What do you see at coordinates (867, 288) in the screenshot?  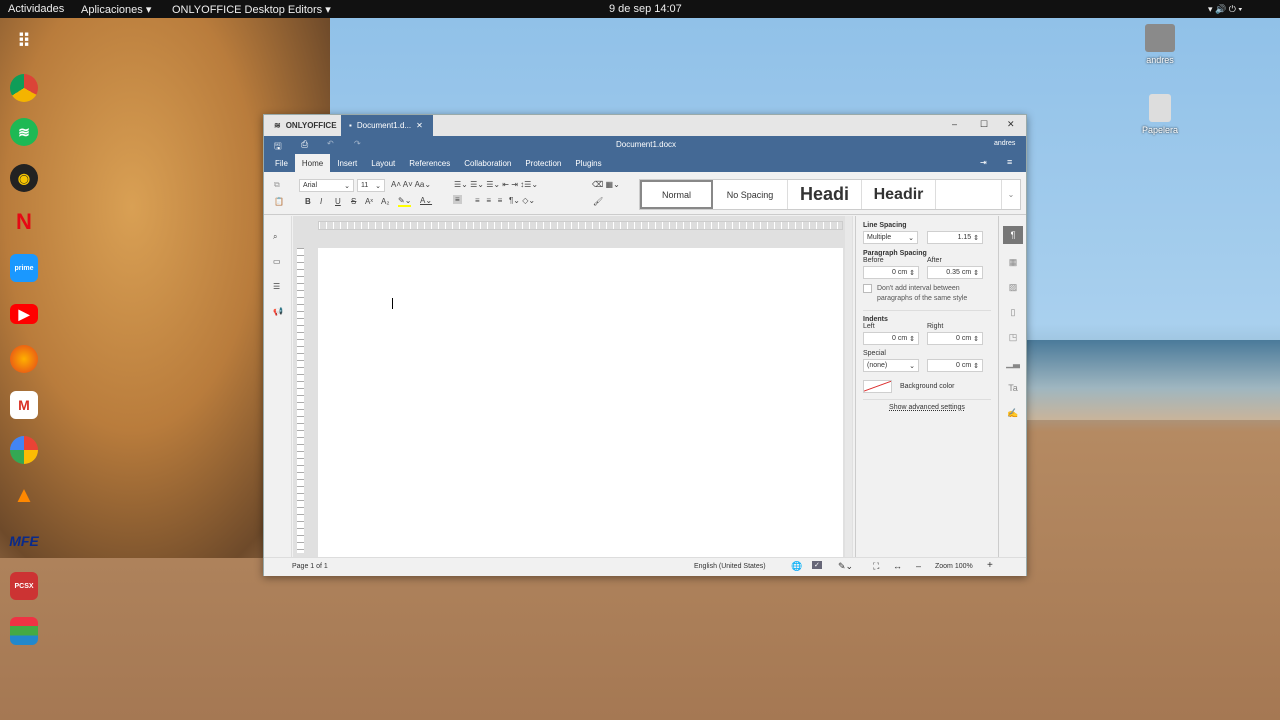 I see `no-interval-checkbox` at bounding box center [867, 288].